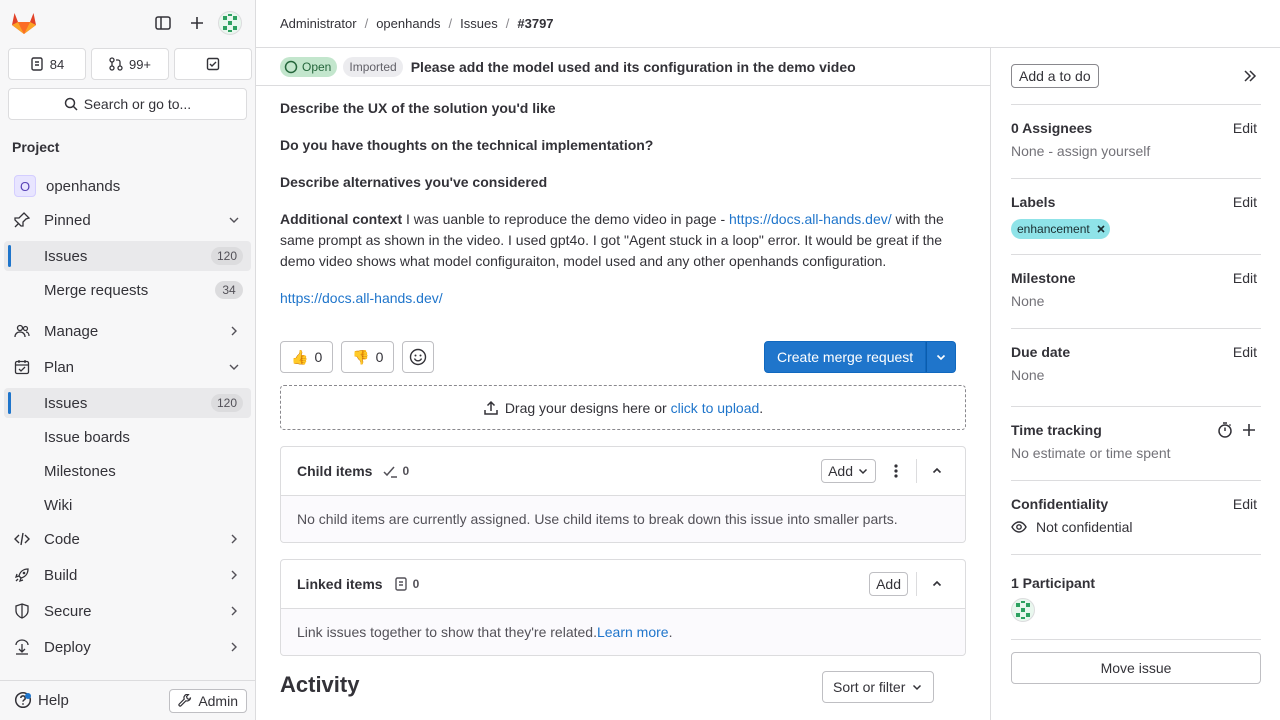  Describe the element at coordinates (406, 471) in the screenshot. I see `child-items-count-value: 0` at that location.